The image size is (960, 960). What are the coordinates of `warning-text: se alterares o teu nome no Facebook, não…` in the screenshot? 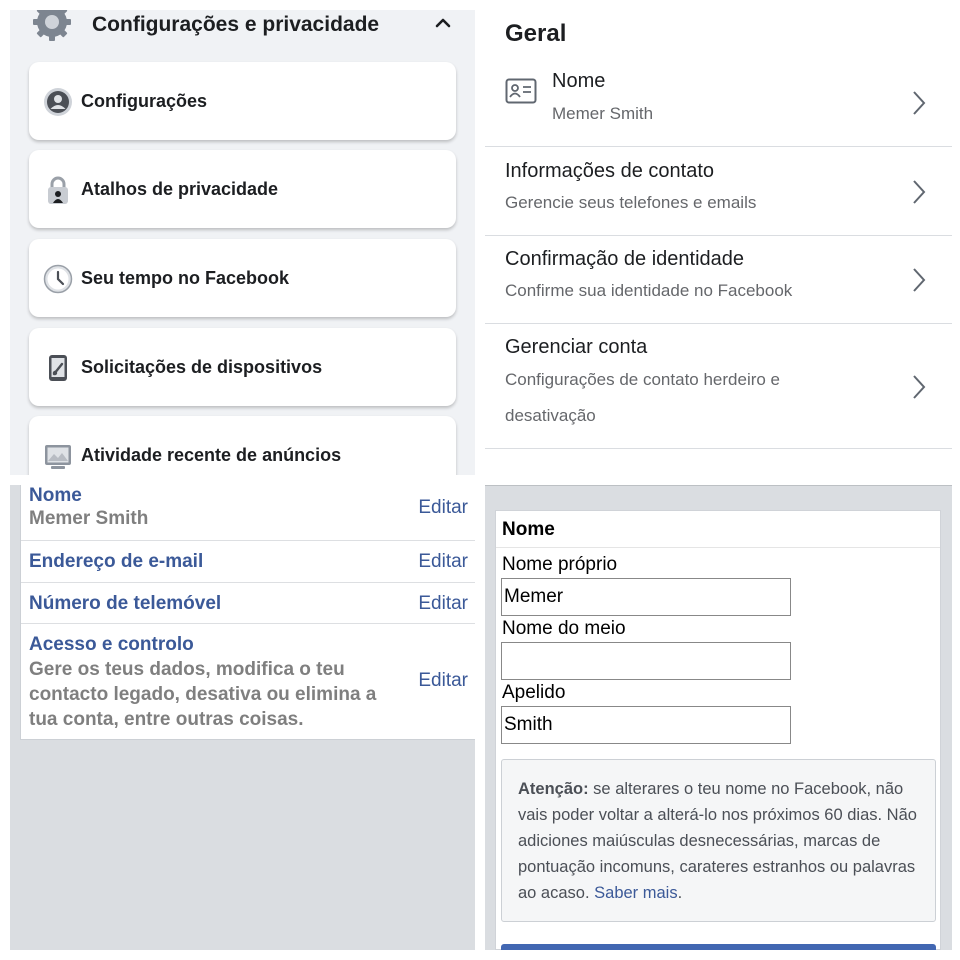 It's located at (717, 841).